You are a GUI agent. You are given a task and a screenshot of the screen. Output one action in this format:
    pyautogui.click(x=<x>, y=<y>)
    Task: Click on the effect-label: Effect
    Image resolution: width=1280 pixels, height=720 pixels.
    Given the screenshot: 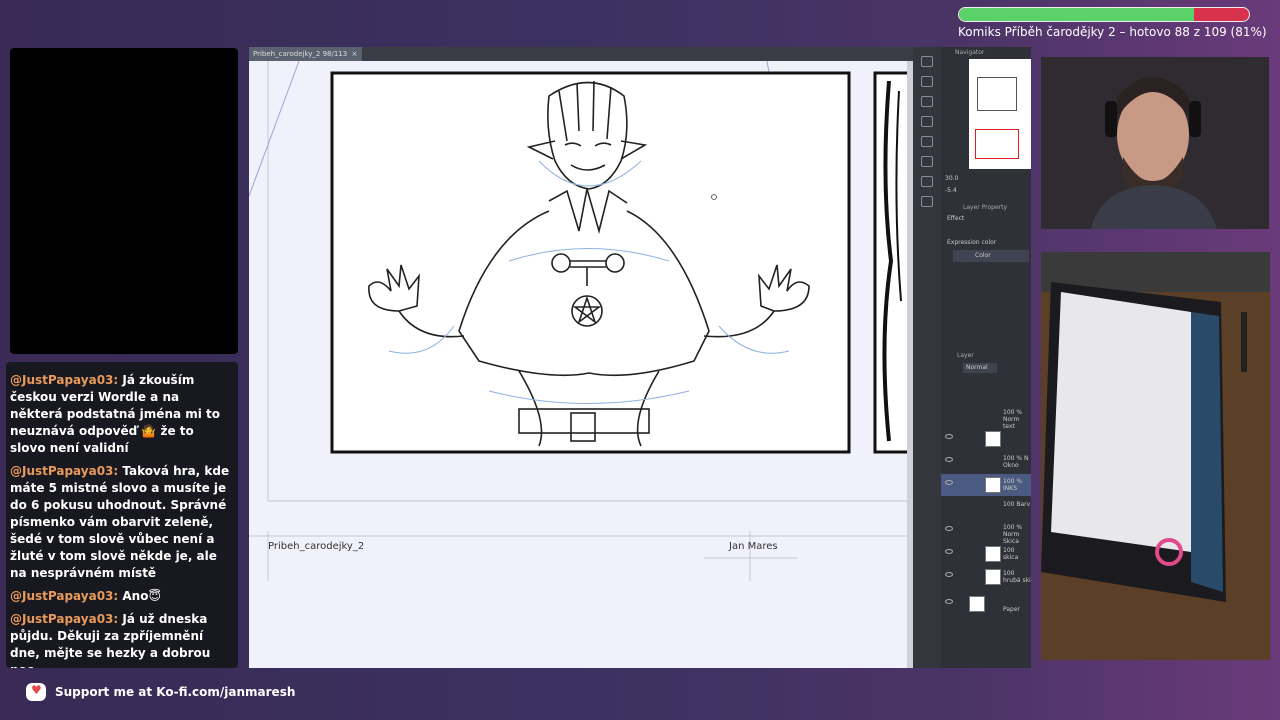 What is the action you would take?
    pyautogui.click(x=956, y=218)
    